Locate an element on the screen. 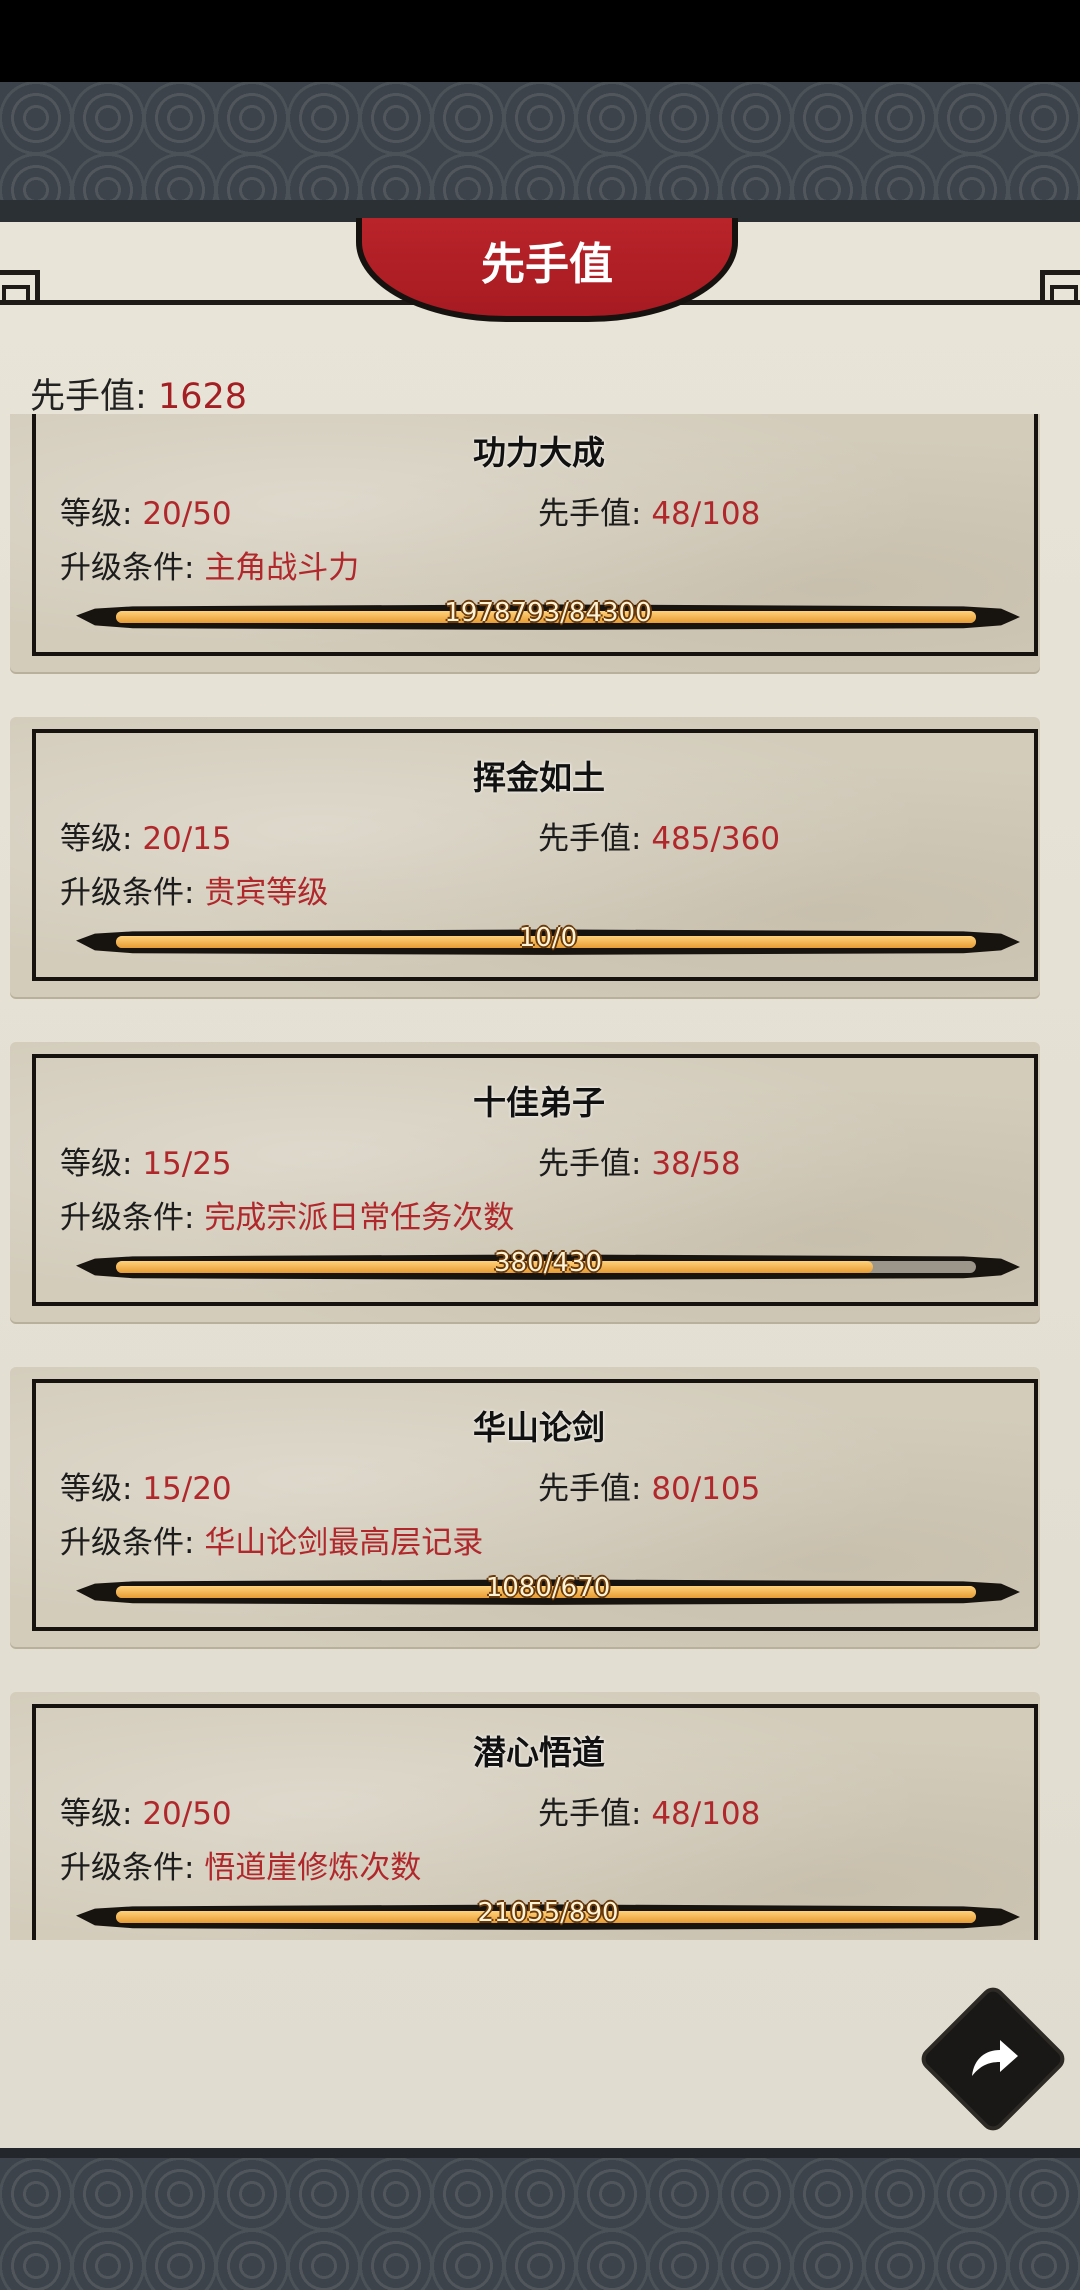  total-initiative: 先手值: 1628 is located at coordinates (138, 393).